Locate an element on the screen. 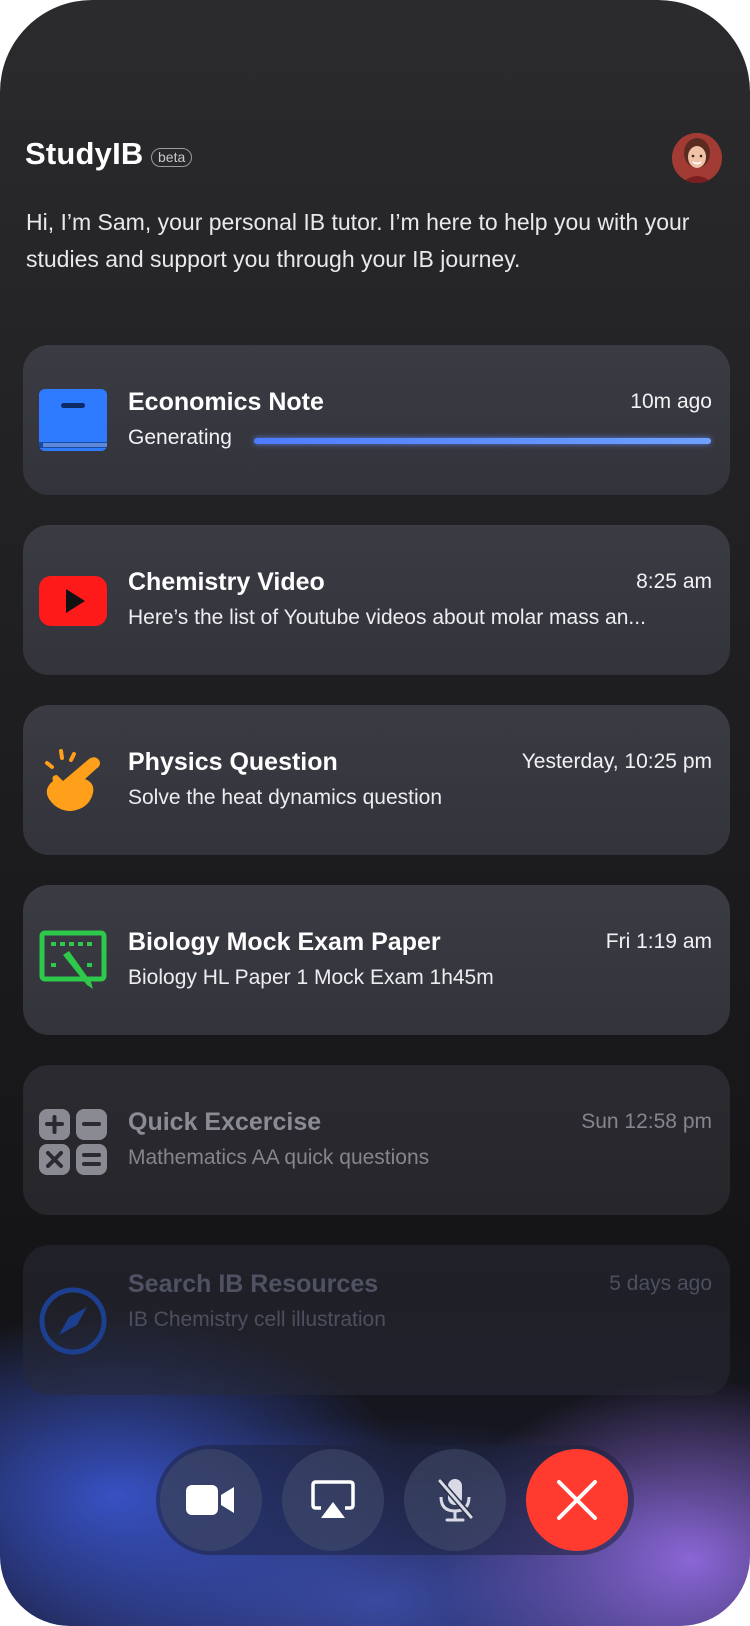 This screenshot has width=750, height=1626. task-time: 5 days ago is located at coordinates (660, 1283).